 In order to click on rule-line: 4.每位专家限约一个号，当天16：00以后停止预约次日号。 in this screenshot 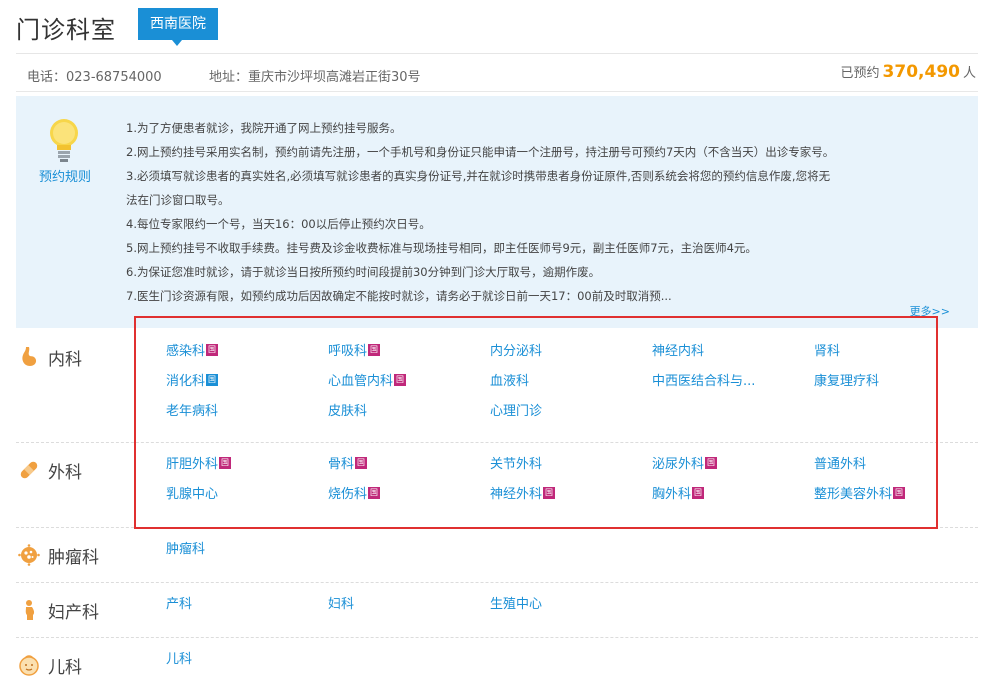, I will do `click(278, 224)`.